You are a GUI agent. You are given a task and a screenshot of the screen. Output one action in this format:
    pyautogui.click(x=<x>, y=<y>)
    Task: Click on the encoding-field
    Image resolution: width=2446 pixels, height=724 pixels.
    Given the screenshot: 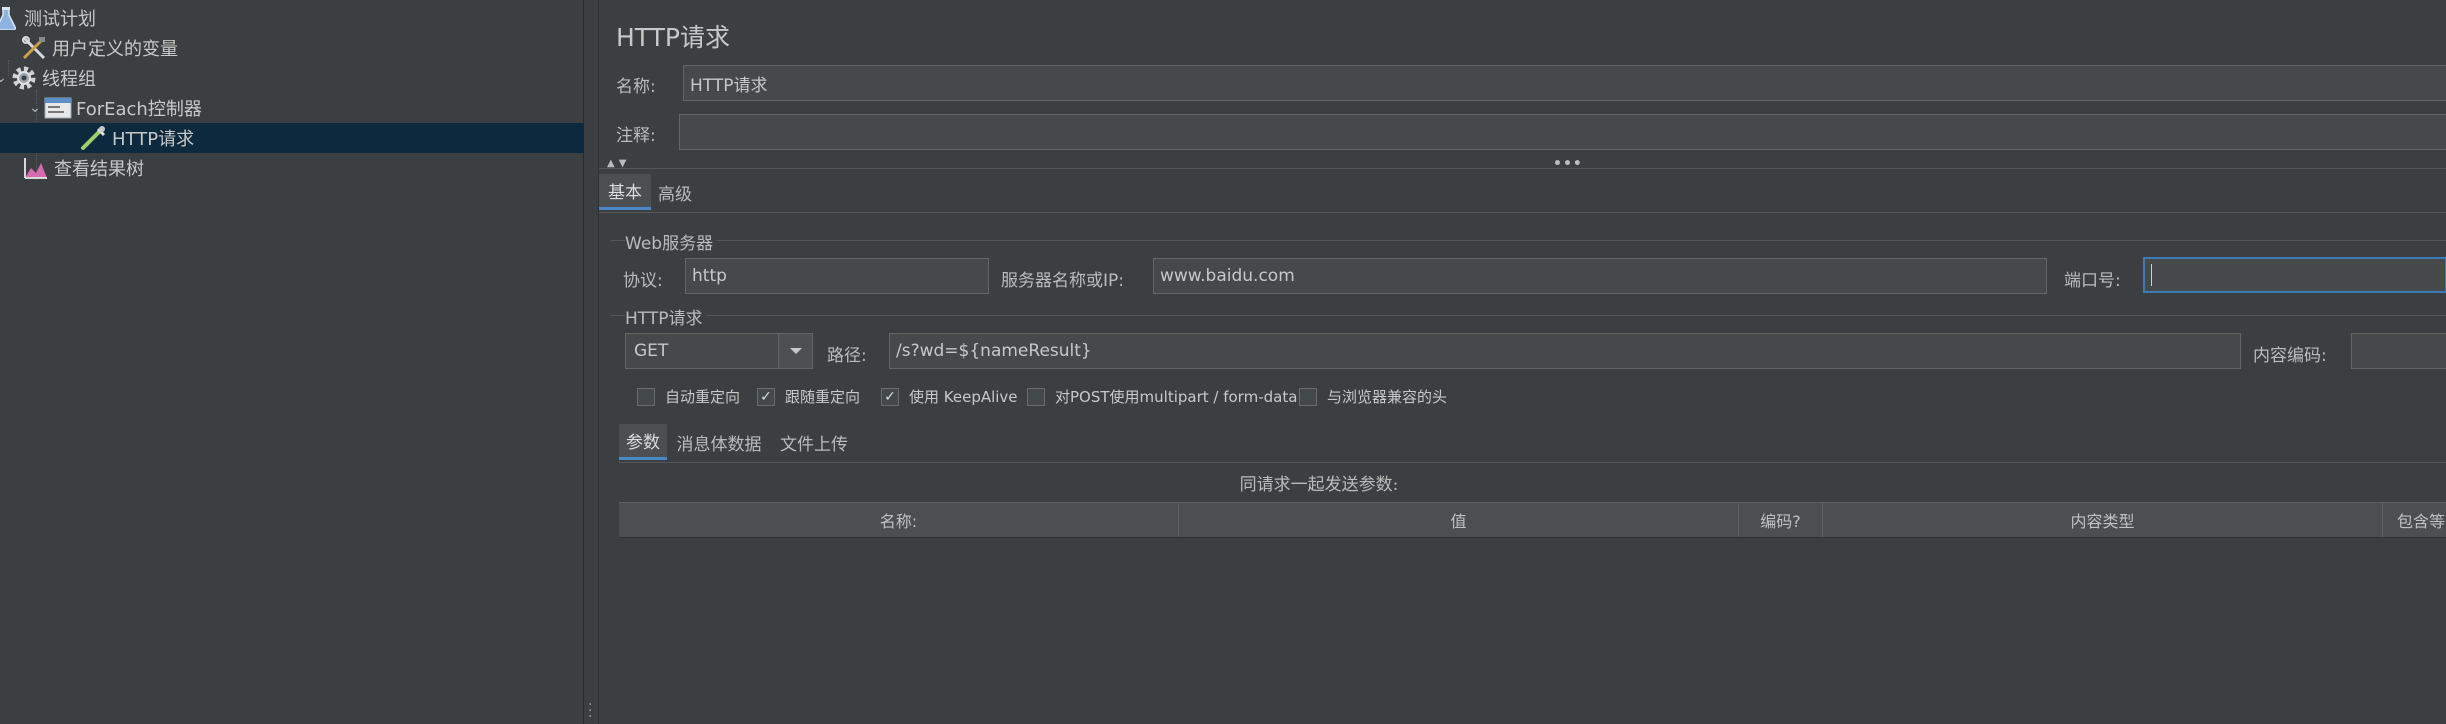 What is the action you would take?
    pyautogui.click(x=2398, y=351)
    